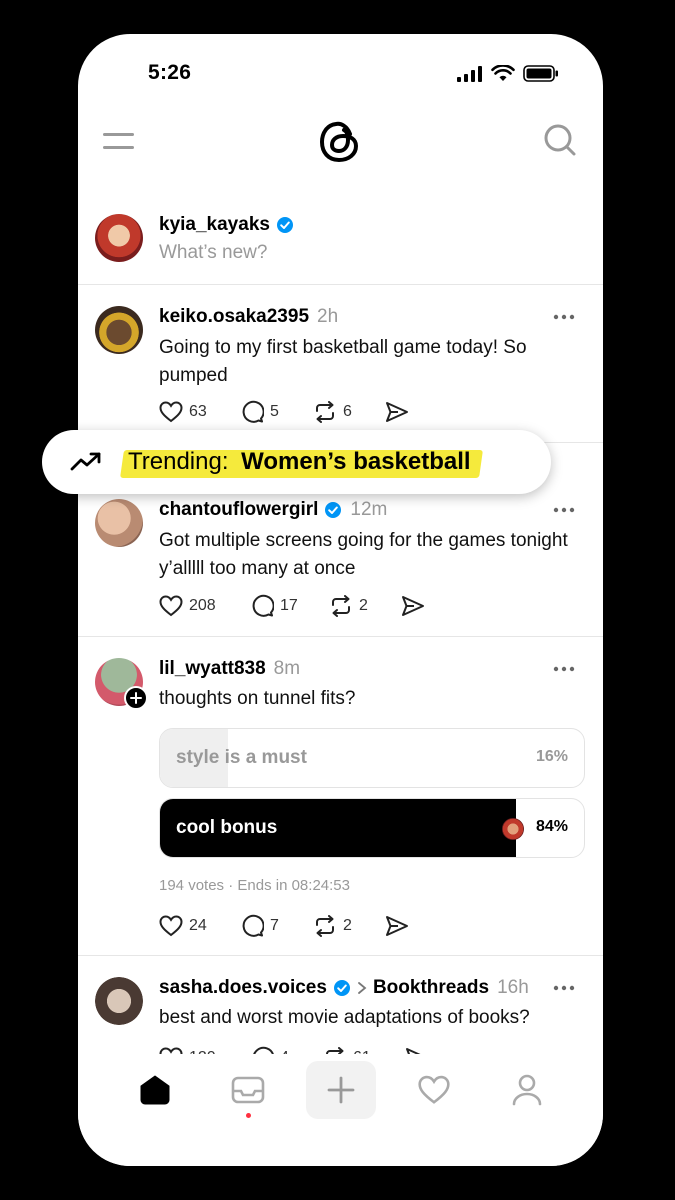 The width and height of the screenshot is (675, 1200). What do you see at coordinates (560, 140) in the screenshot?
I see `search-icon` at bounding box center [560, 140].